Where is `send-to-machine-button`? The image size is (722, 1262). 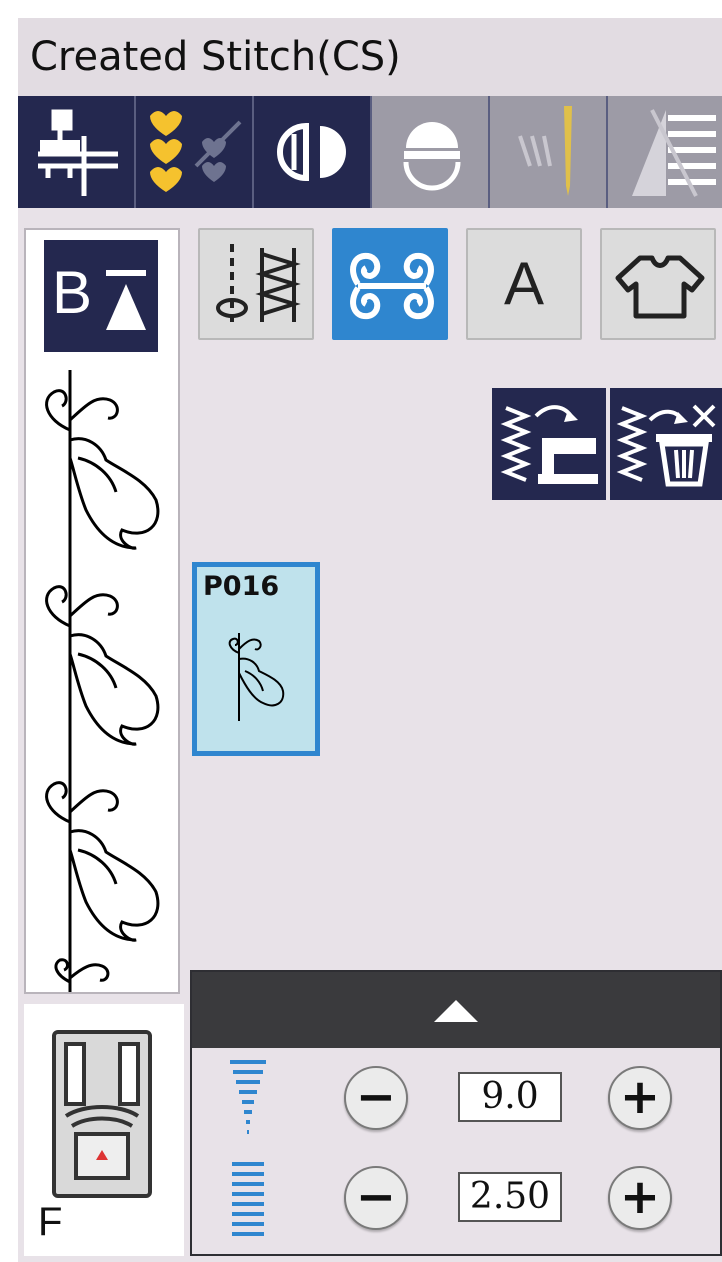
send-to-machine-button is located at coordinates (549, 444).